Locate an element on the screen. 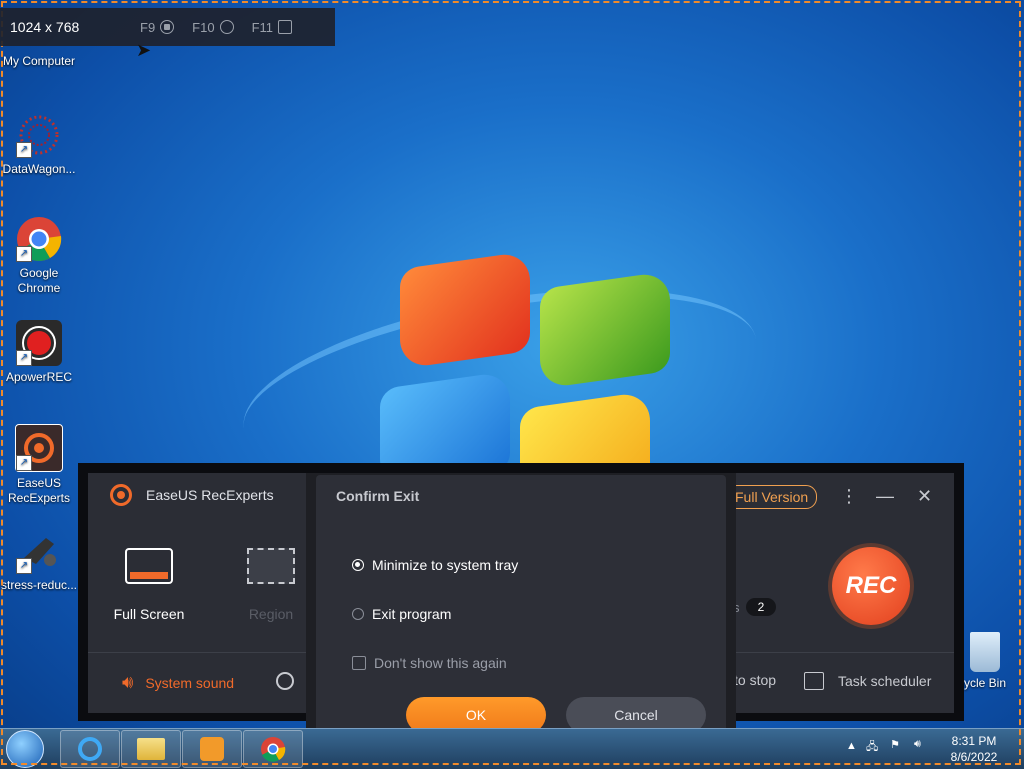 The width and height of the screenshot is (1024, 769). easeus-logo-icon is located at coordinates (121, 495).